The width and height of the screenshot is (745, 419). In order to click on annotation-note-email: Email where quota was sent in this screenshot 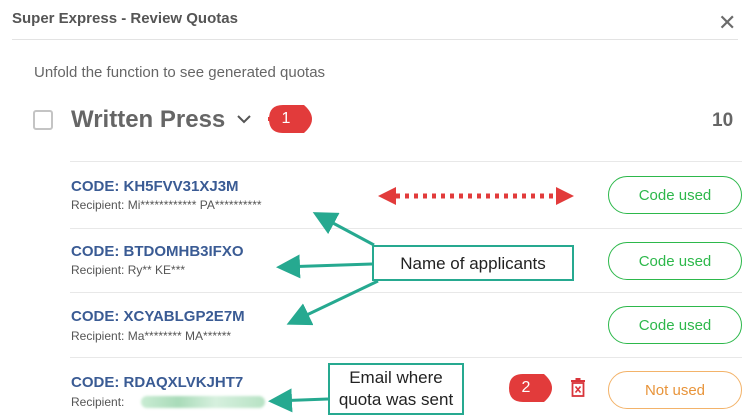, I will do `click(396, 389)`.